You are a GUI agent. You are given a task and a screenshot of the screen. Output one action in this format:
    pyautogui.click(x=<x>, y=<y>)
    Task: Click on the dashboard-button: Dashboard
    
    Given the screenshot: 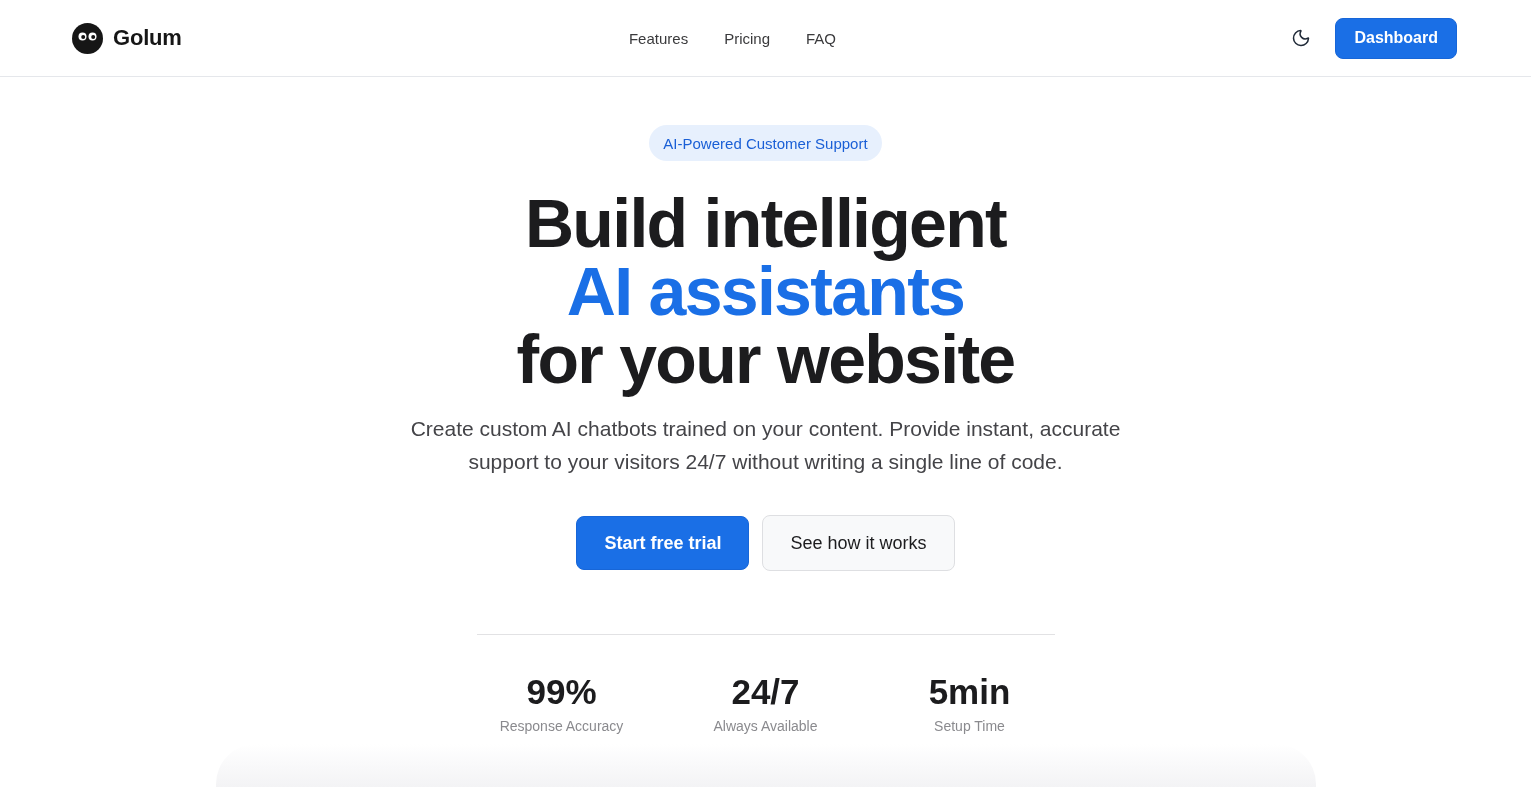 What is the action you would take?
    pyautogui.click(x=1396, y=38)
    